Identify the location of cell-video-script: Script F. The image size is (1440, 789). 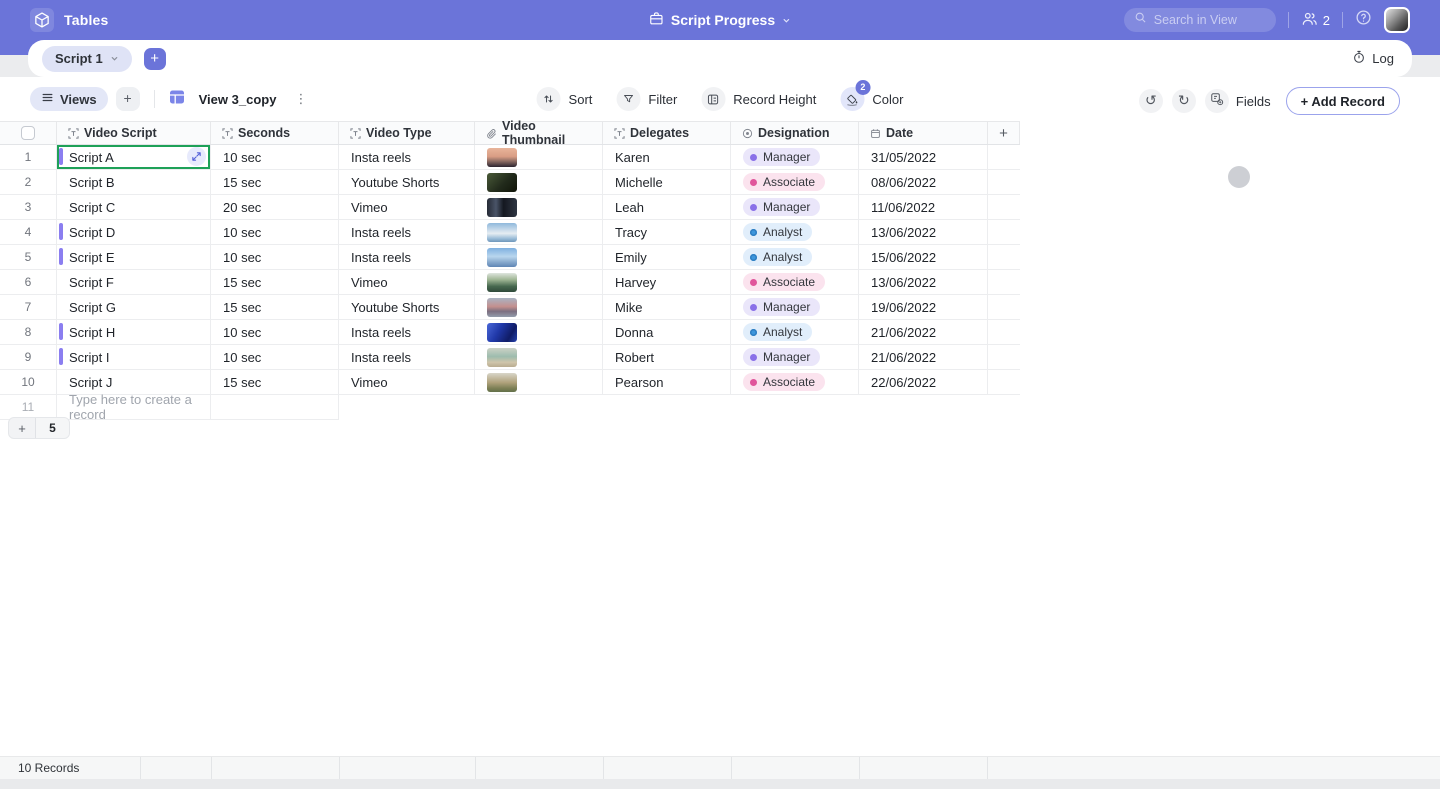
(134, 282).